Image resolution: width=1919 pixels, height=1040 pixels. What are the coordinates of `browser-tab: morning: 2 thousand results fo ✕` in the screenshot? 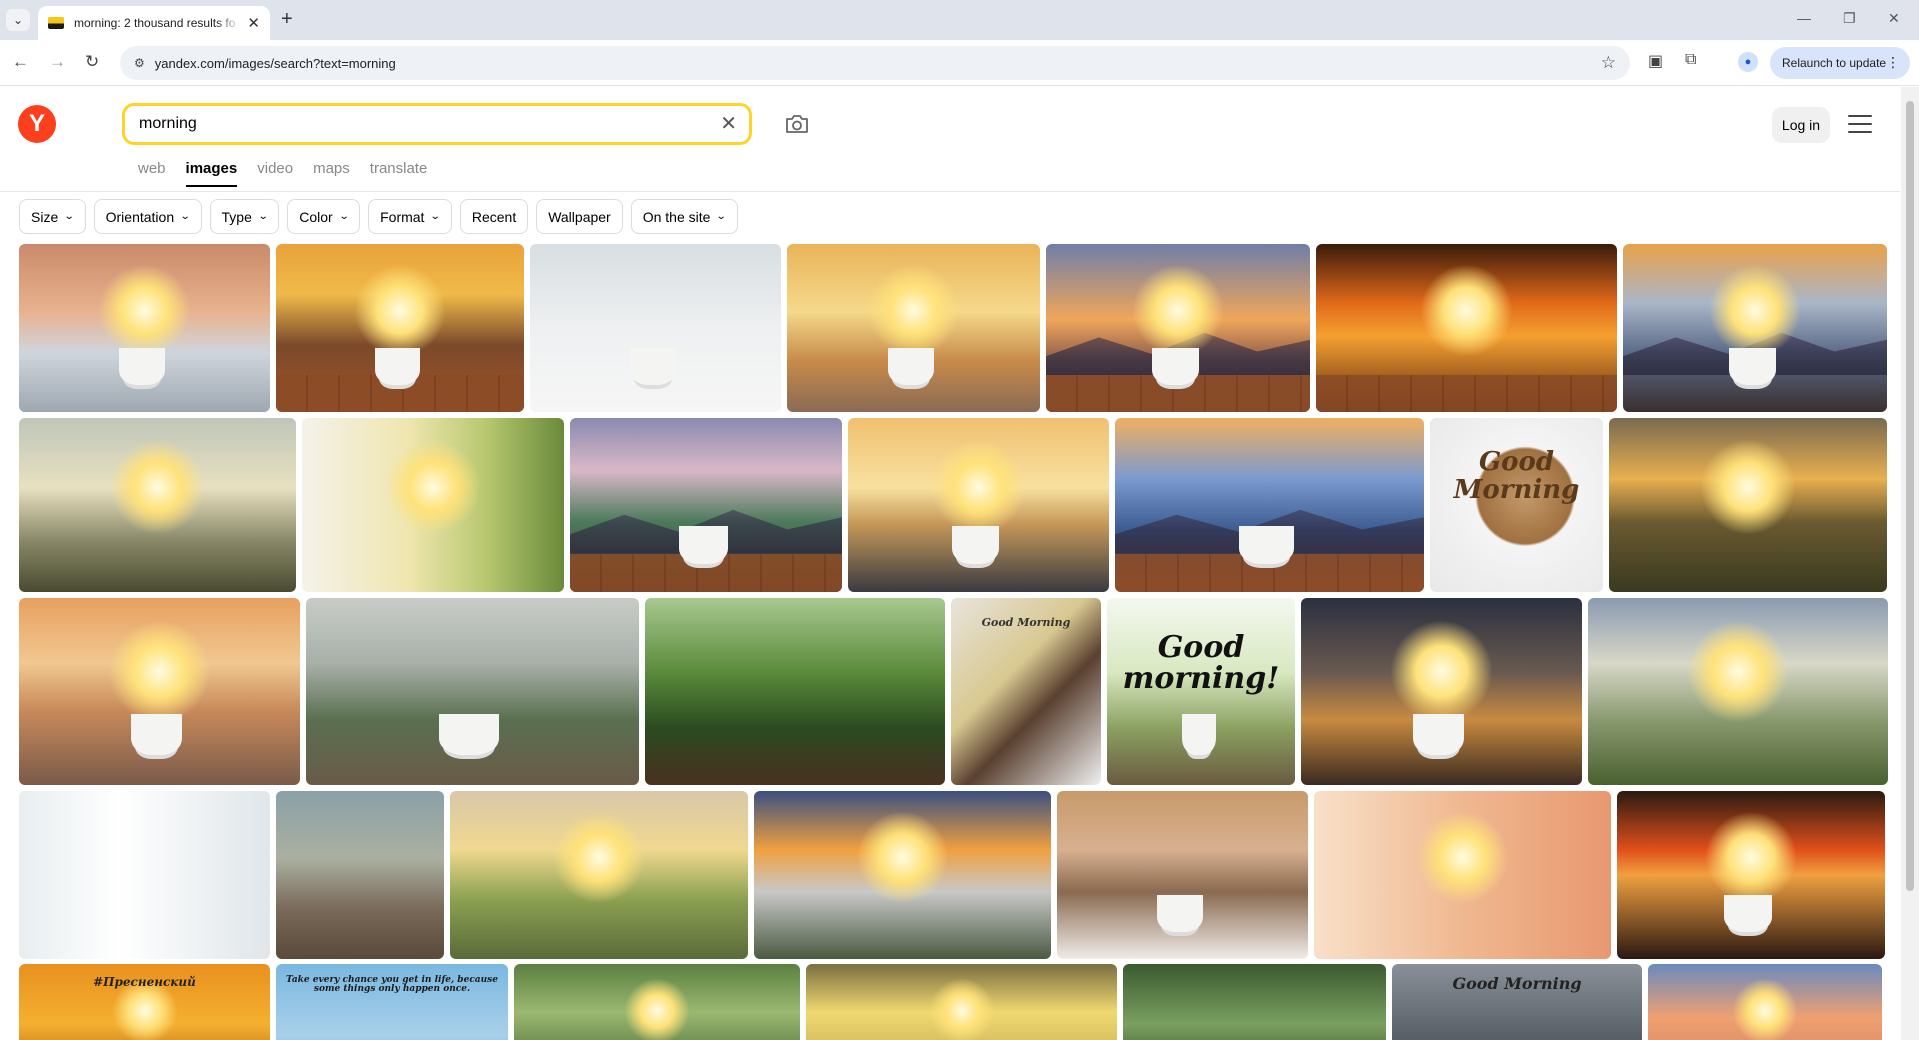 It's located at (154, 23).